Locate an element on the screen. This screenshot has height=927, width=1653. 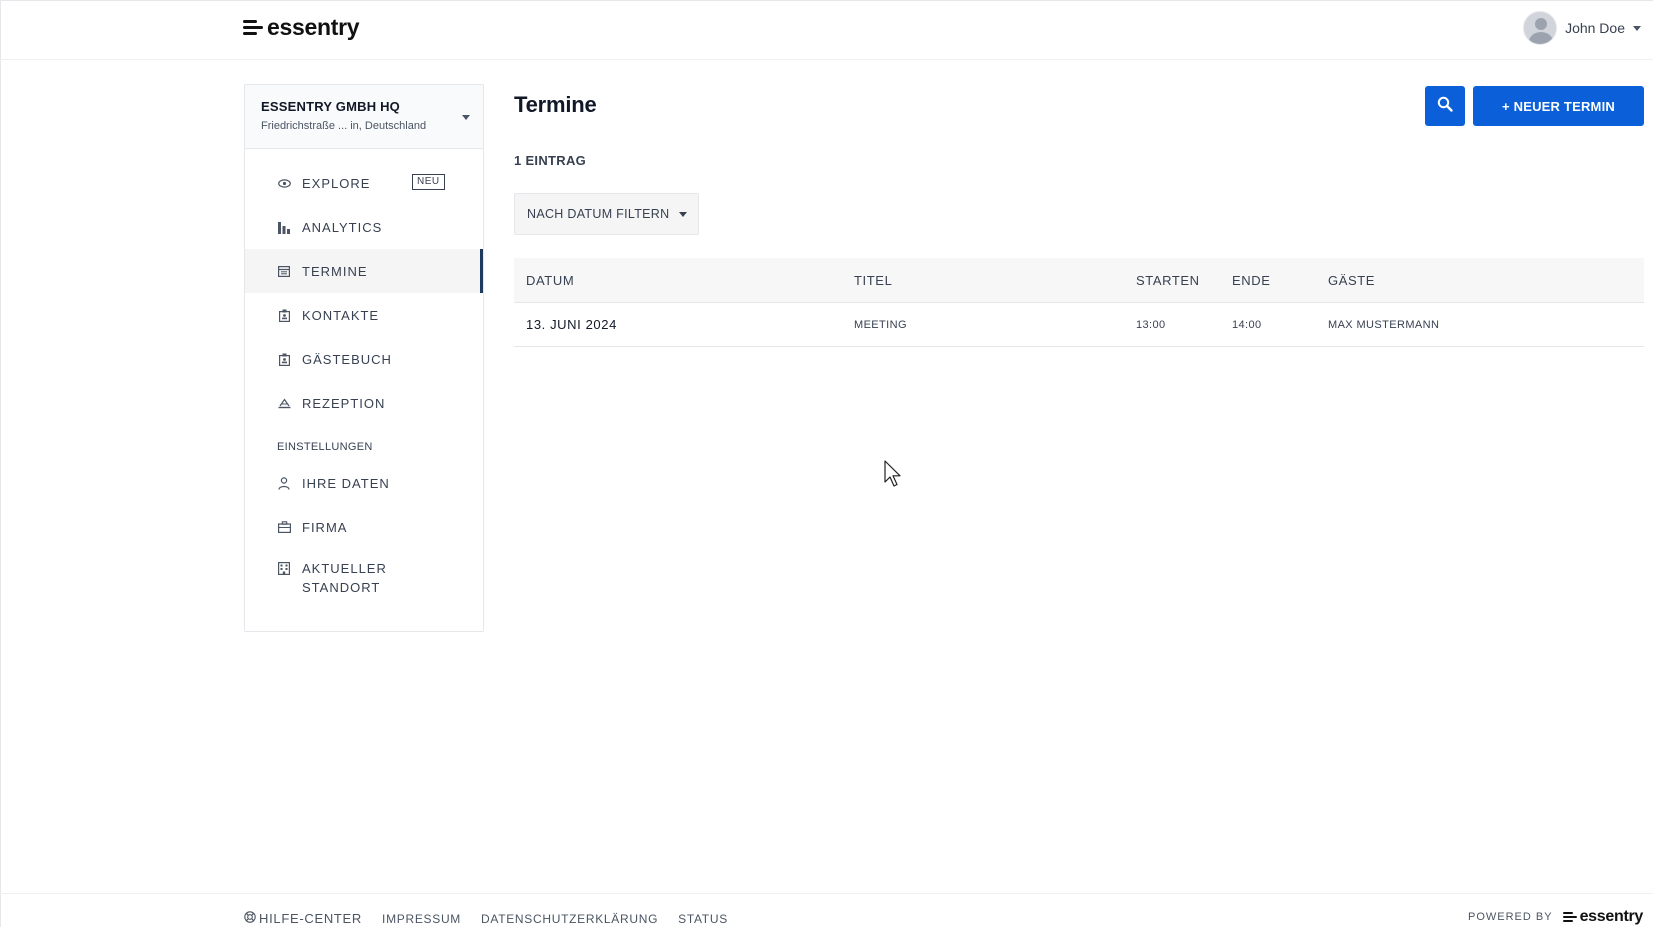
column-header-starten: STARTEN is located at coordinates (1172, 280).